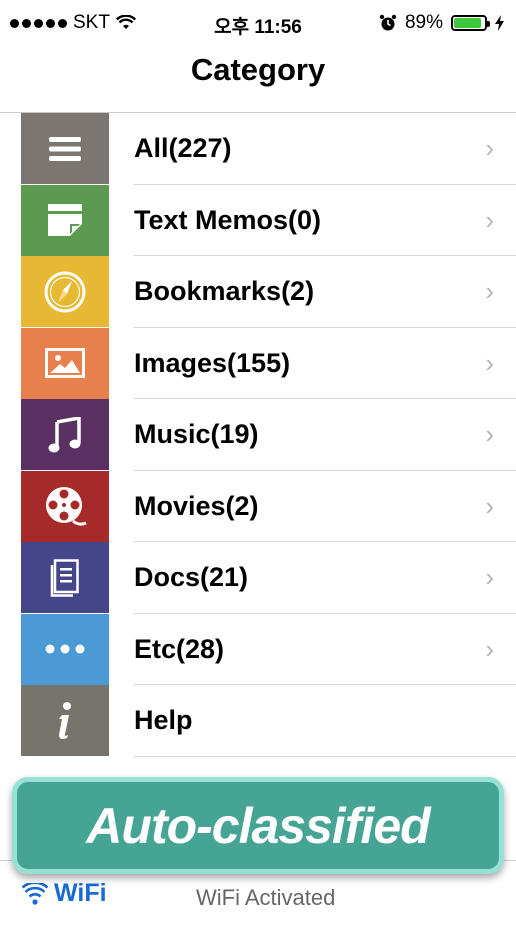 This screenshot has height=938, width=516. I want to click on memo-note-icon, so click(65, 220).